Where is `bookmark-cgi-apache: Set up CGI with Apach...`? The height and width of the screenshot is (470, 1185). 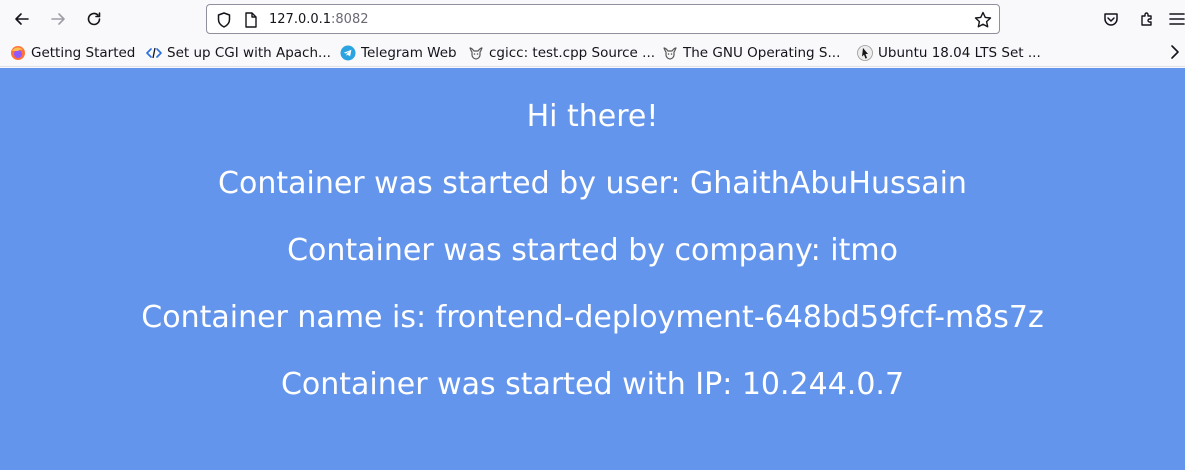
bookmark-cgi-apache: Set up CGI with Apach... is located at coordinates (238, 53).